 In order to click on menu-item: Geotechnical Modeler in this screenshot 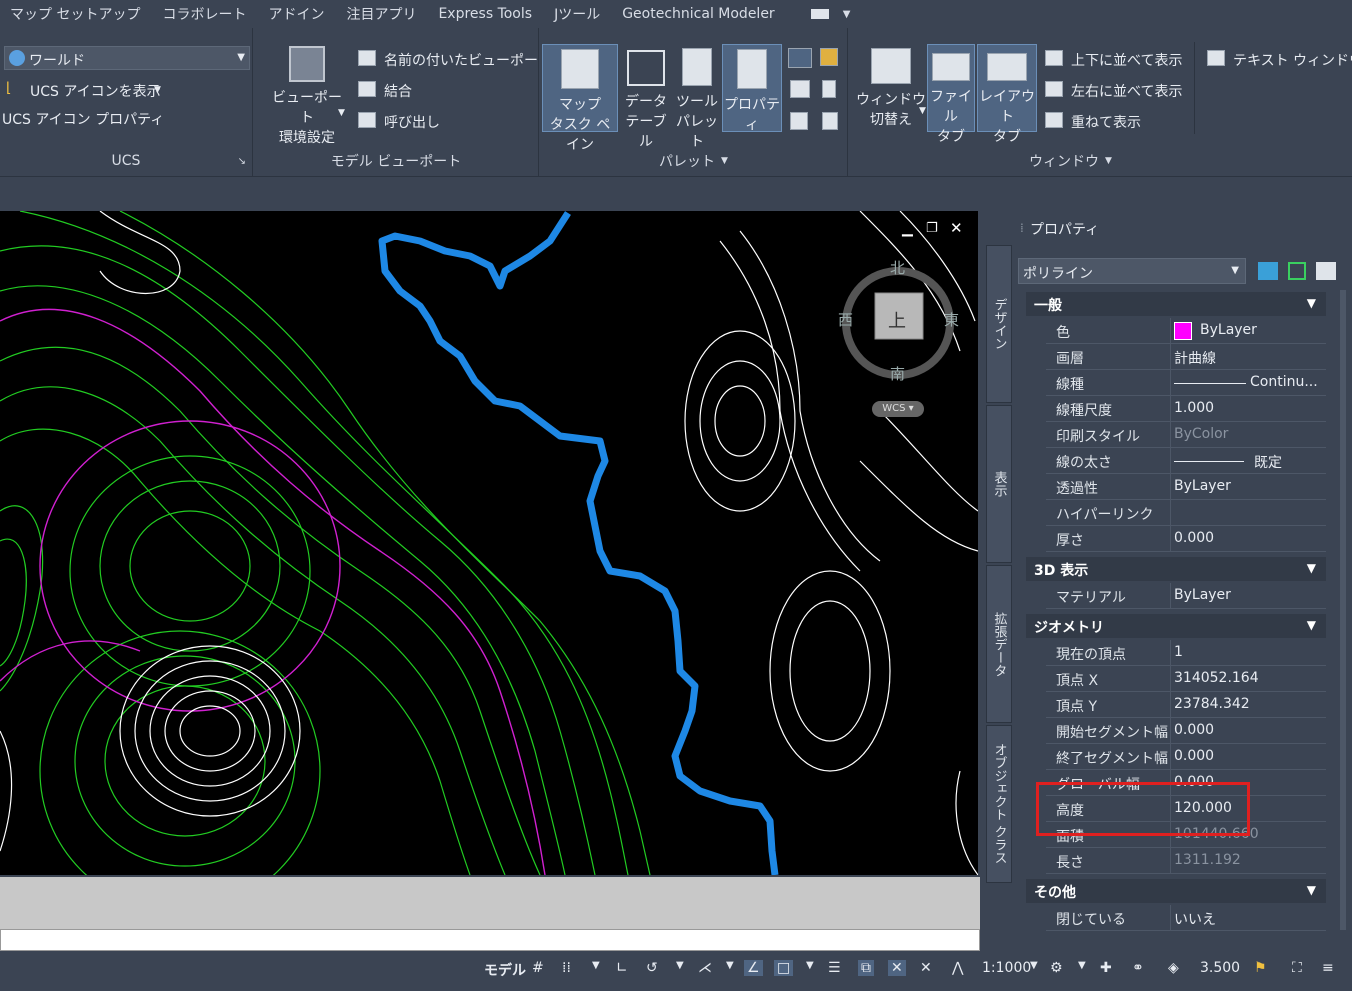, I will do `click(698, 14)`.